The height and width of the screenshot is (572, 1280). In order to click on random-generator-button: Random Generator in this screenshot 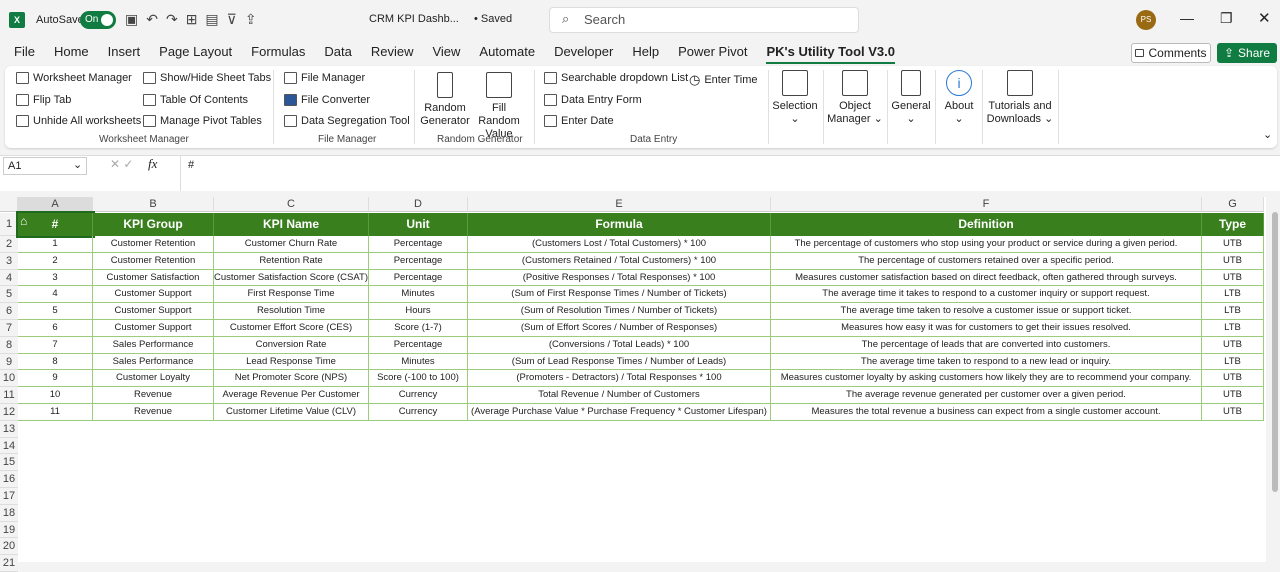, I will do `click(445, 100)`.